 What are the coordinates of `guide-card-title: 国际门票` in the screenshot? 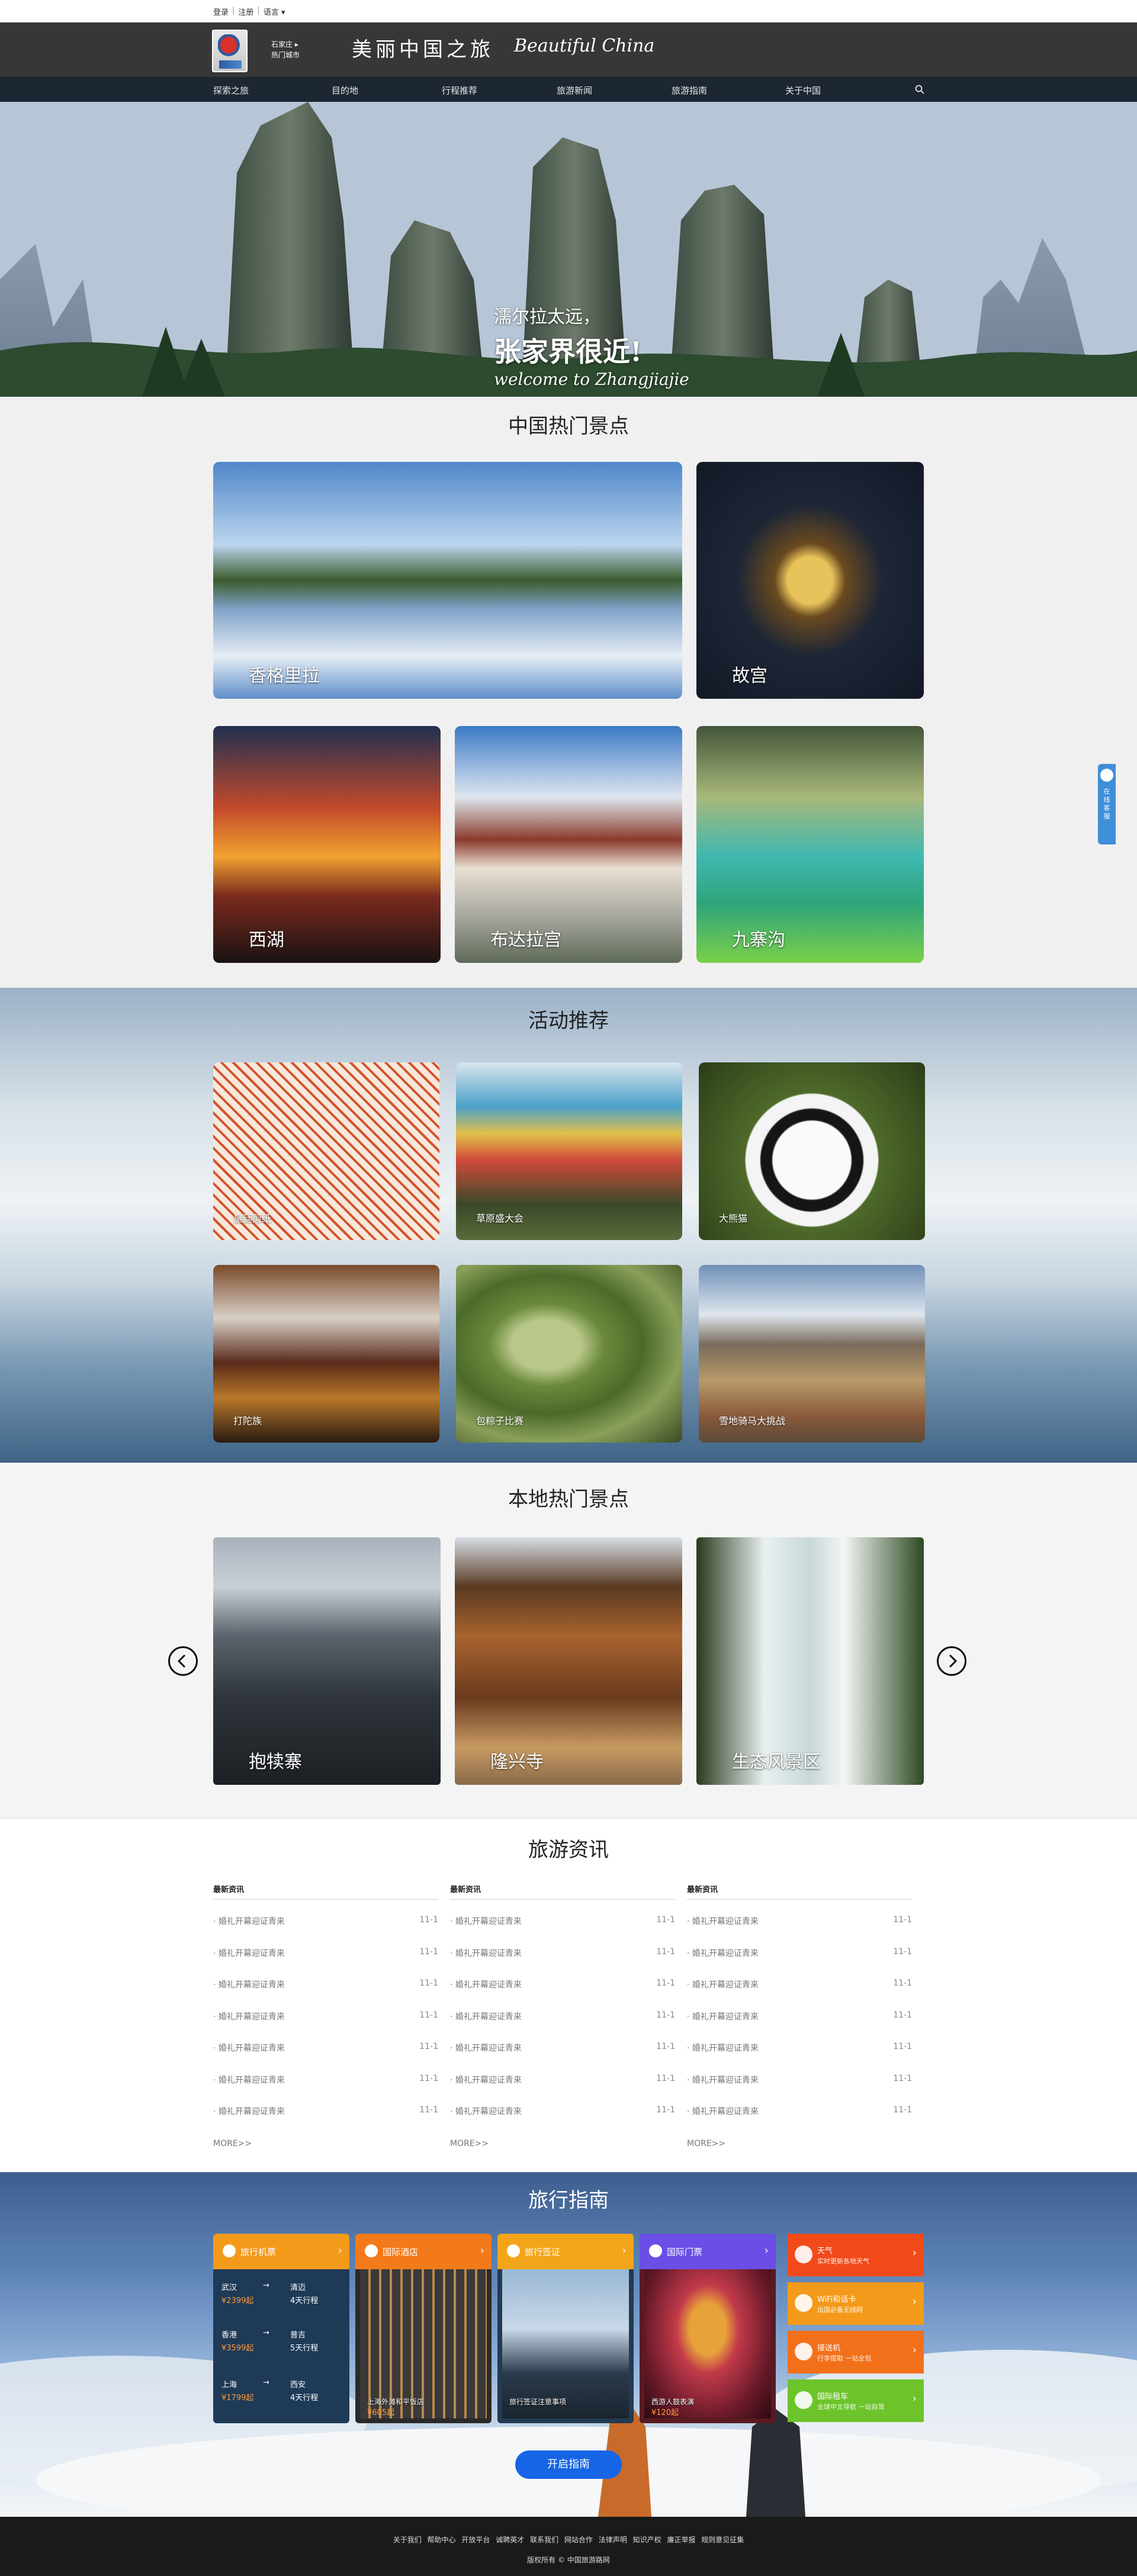 It's located at (684, 2252).